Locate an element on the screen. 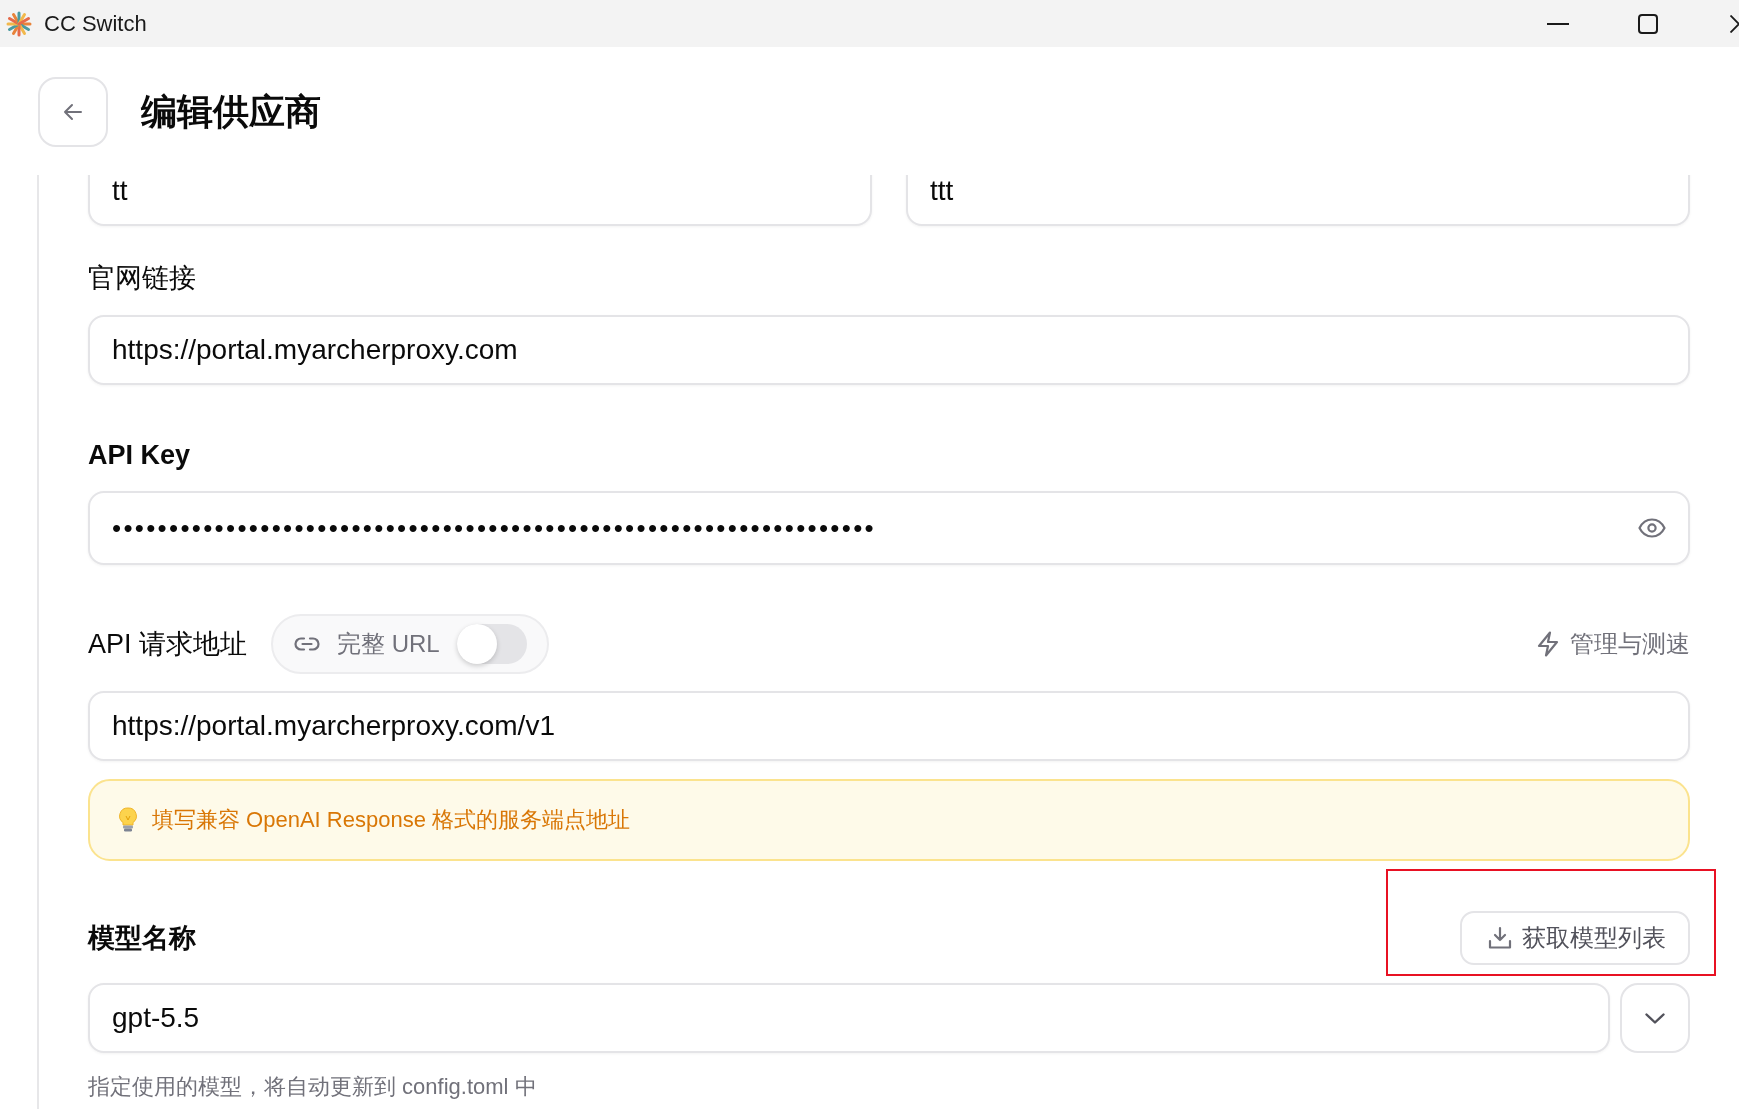 This screenshot has width=1739, height=1109. manage-link: 管理与测速 is located at coordinates (1613, 644).